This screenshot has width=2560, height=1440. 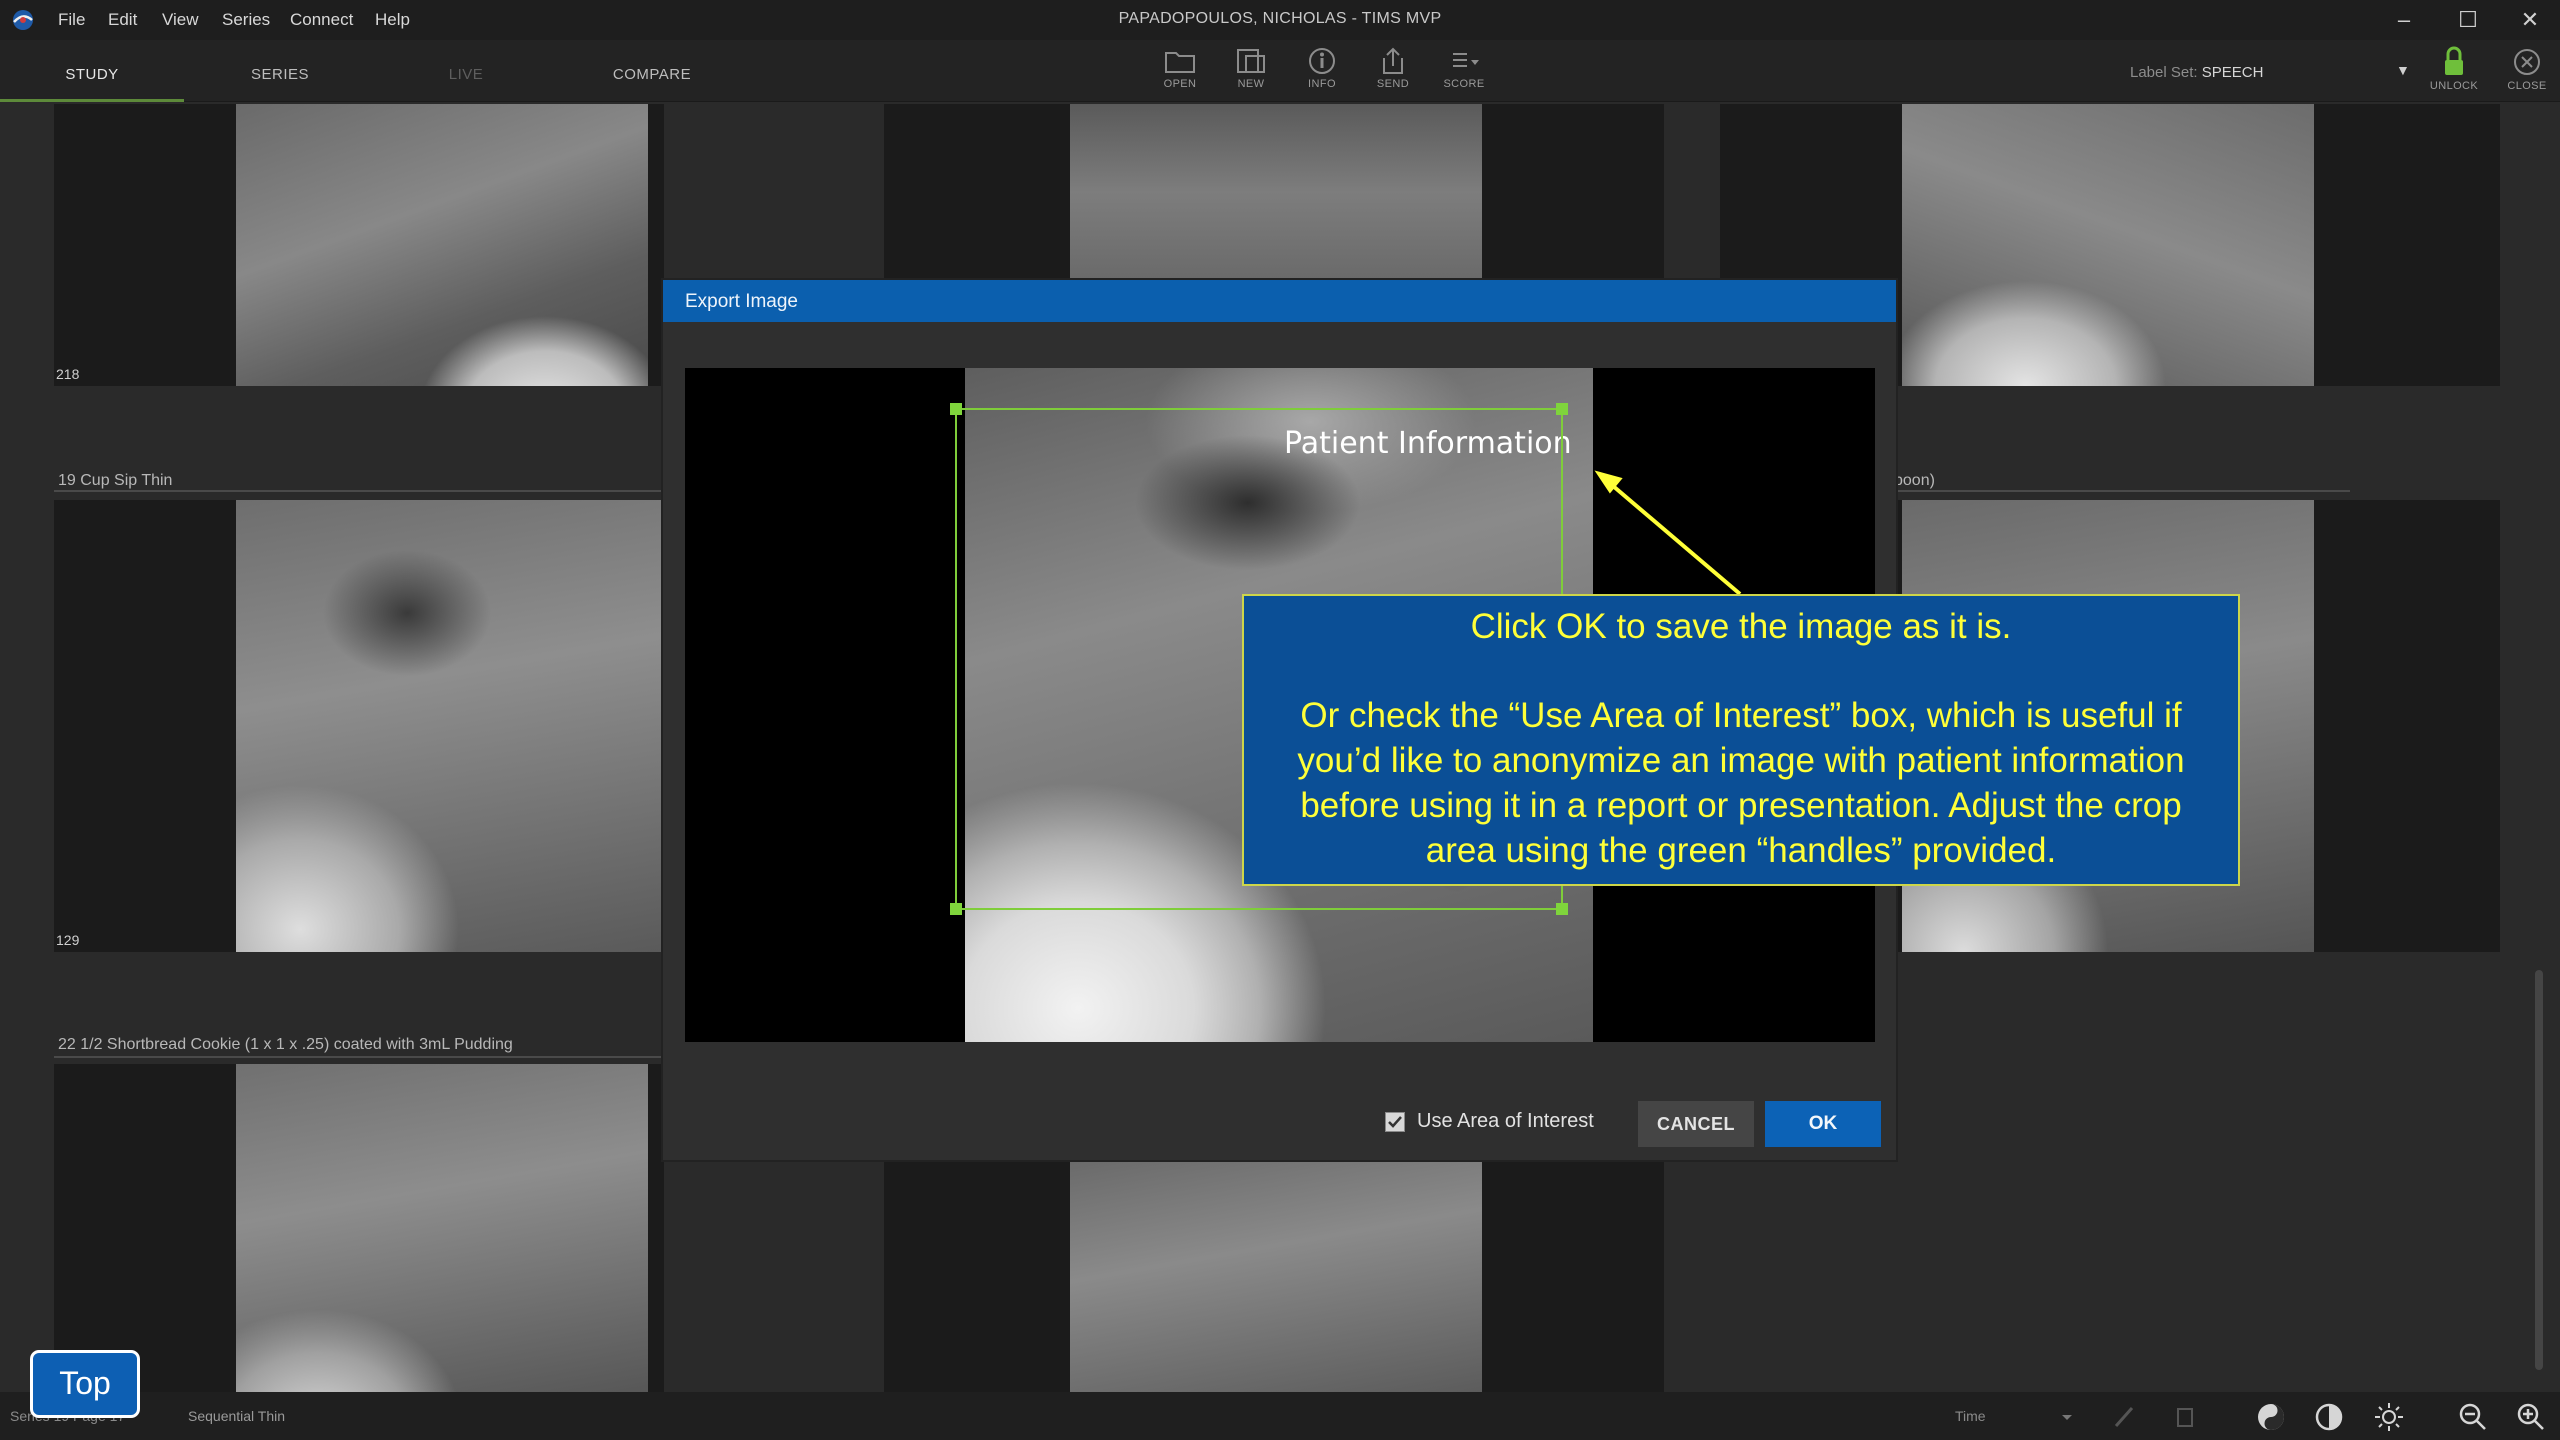 What do you see at coordinates (1393, 84) in the screenshot?
I see `send-label: SEND` at bounding box center [1393, 84].